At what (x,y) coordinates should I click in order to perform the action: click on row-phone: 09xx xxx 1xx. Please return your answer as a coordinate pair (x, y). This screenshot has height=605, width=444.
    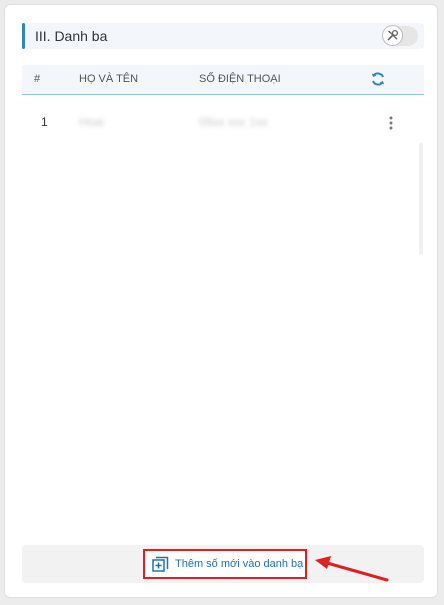
    Looking at the image, I should click on (233, 122).